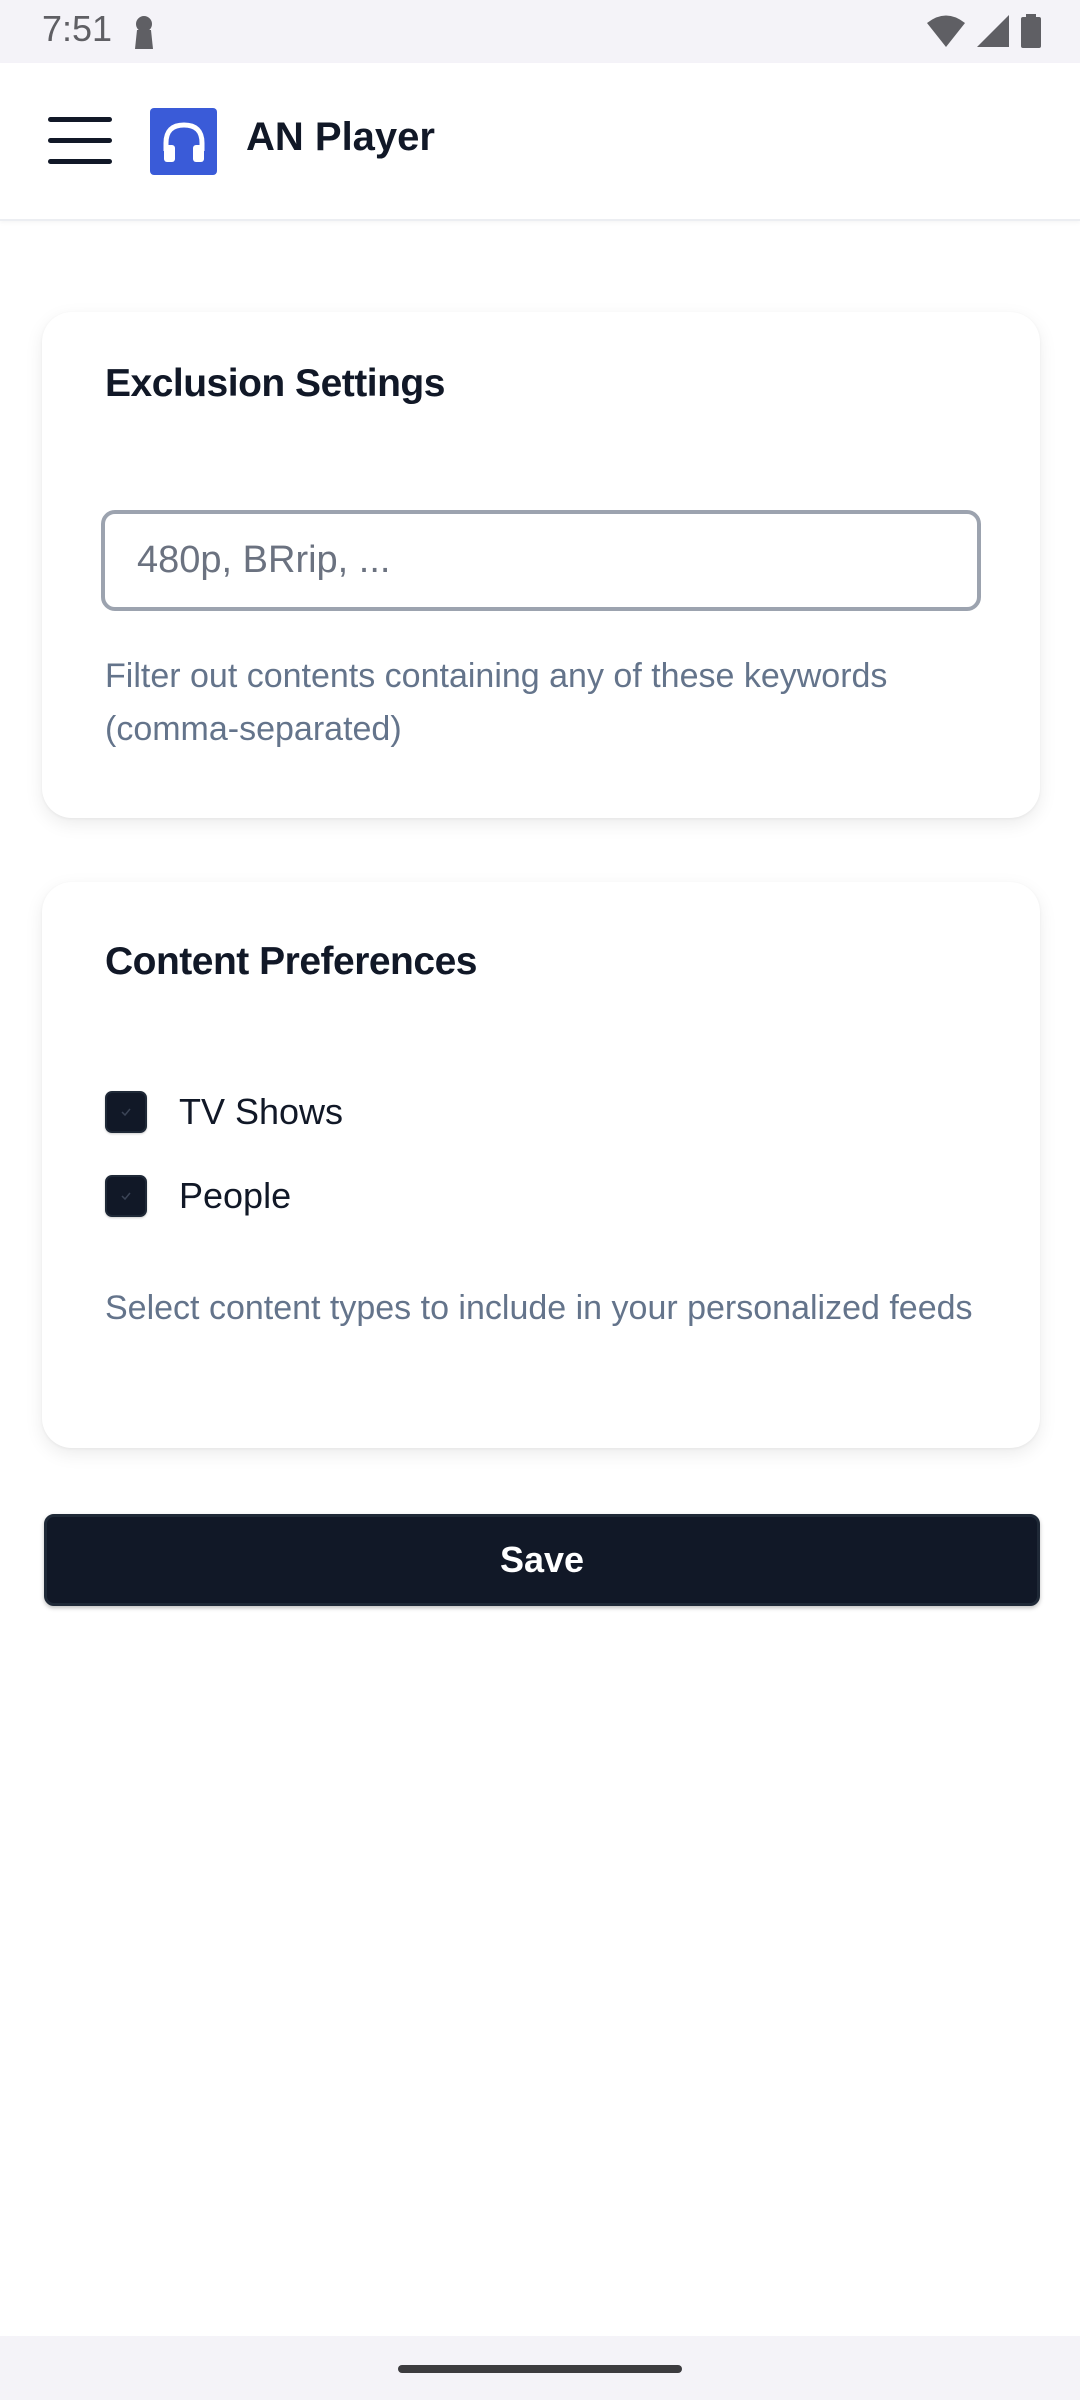  I want to click on system-nav-bar, so click(540, 2368).